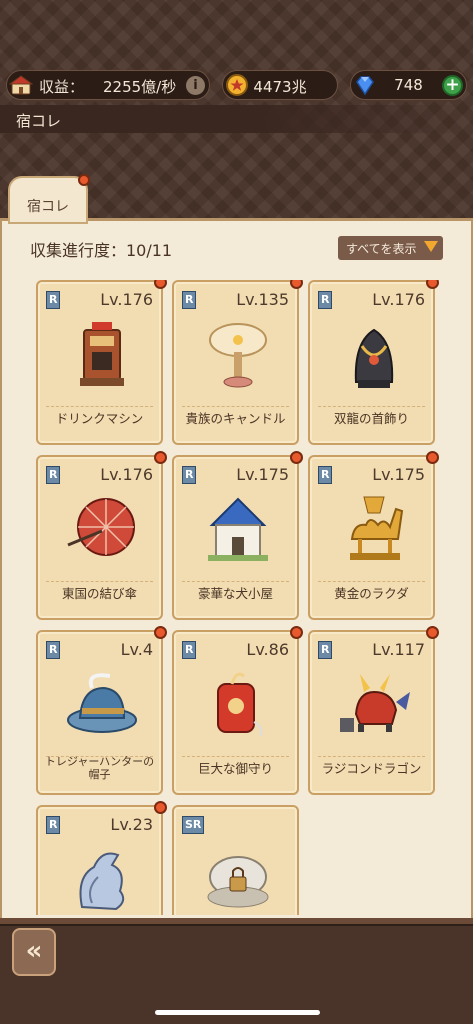 This screenshot has width=473, height=1024. What do you see at coordinates (48, 207) in the screenshot?
I see `tab-label: 宿コレ` at bounding box center [48, 207].